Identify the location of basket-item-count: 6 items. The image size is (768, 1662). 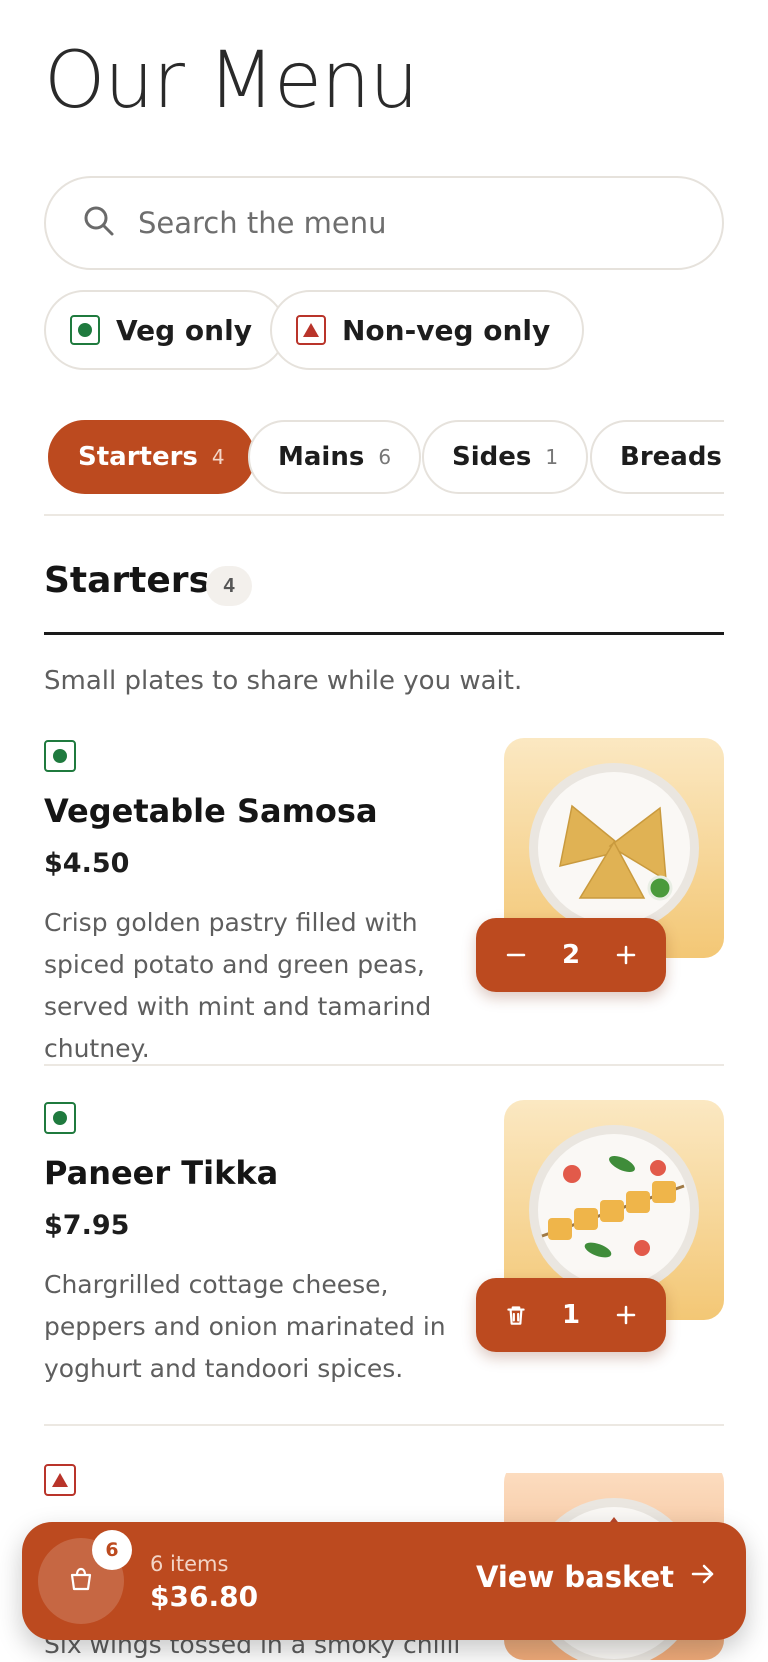
(189, 1564).